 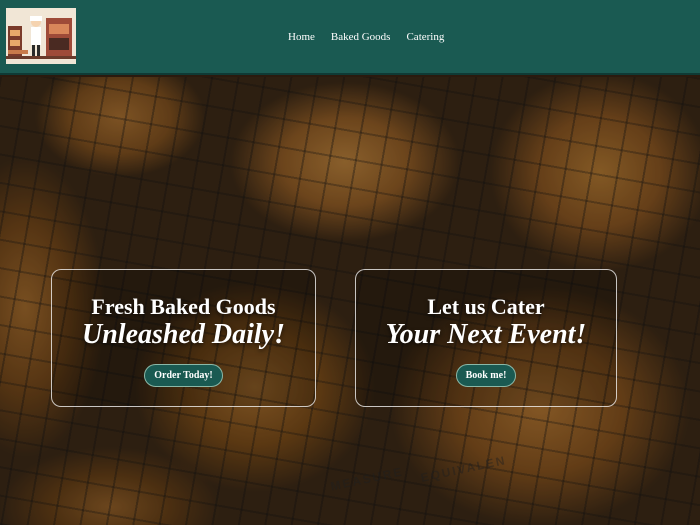 I want to click on order-today-button: Order Today!, so click(x=183, y=375).